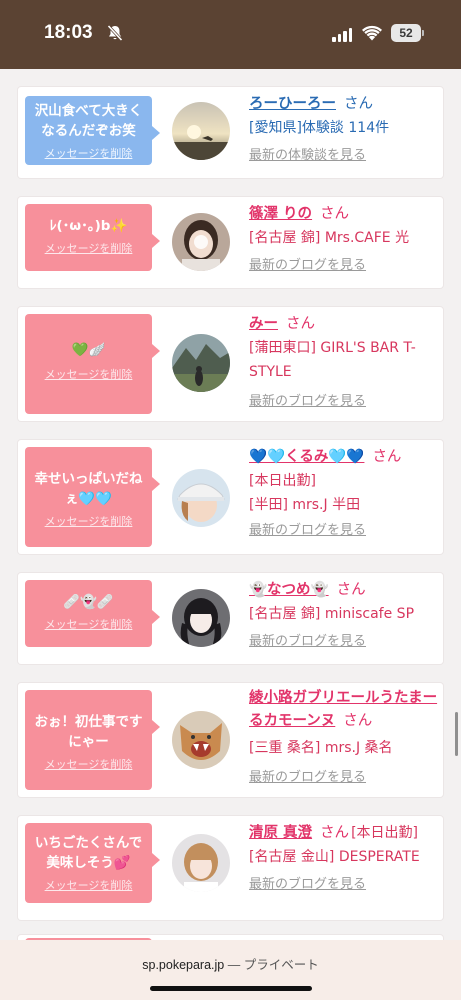 This screenshot has width=461, height=1000. I want to click on message-text: 💚🪽, so click(88, 350).